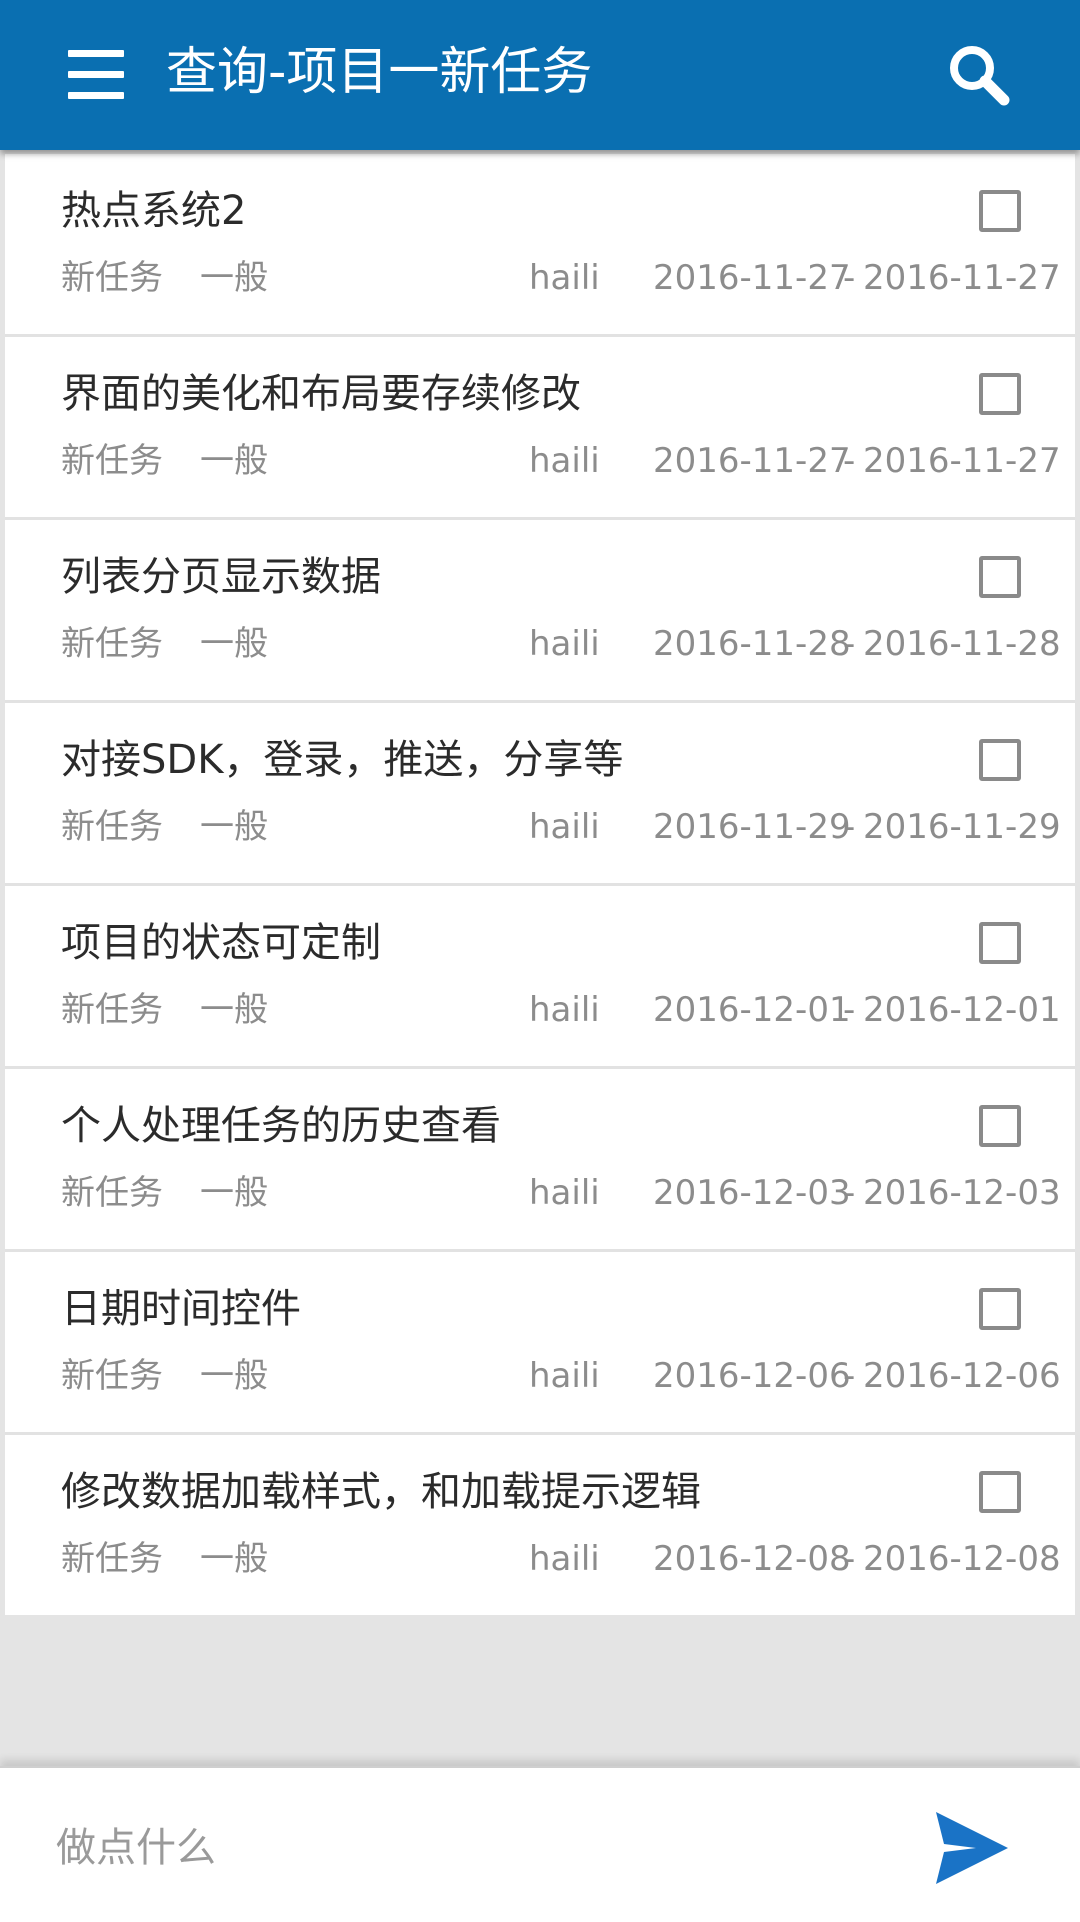 This screenshot has width=1080, height=1922. I want to click on task-start-date: 2016-11-29, so click(752, 827).